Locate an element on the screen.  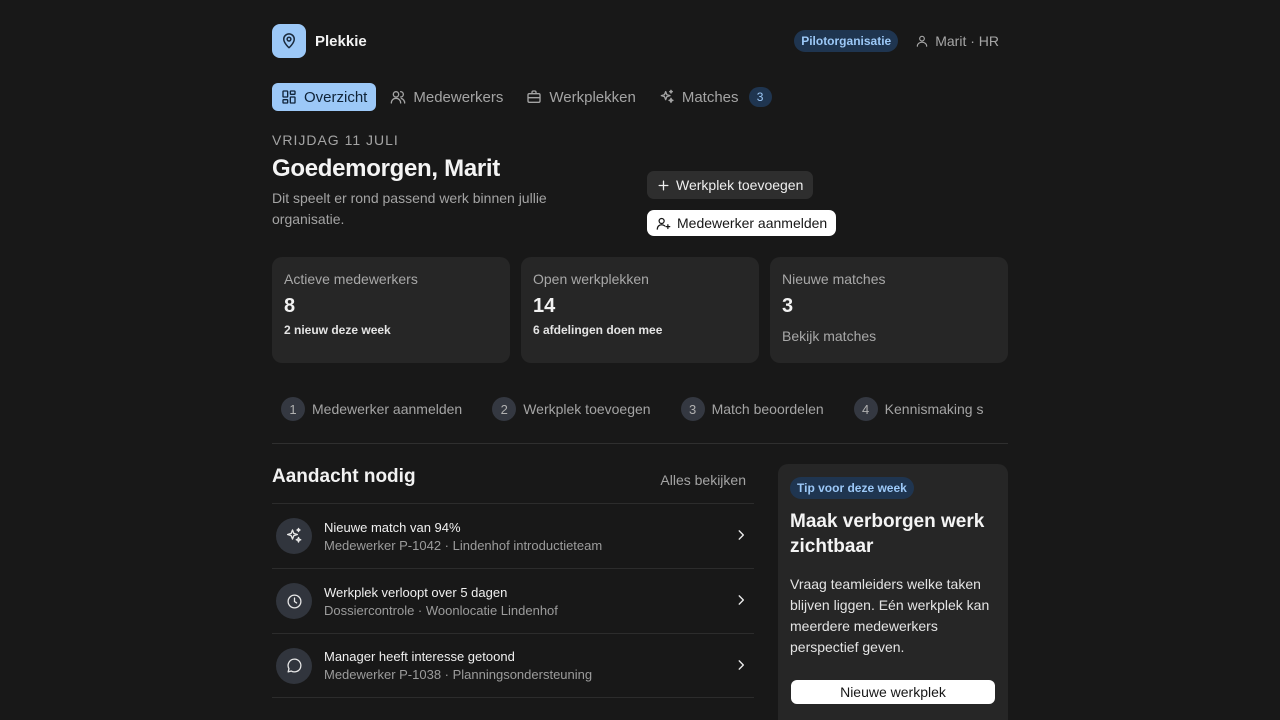
step-item: 1 Medewerker aanmelden is located at coordinates (371, 409).